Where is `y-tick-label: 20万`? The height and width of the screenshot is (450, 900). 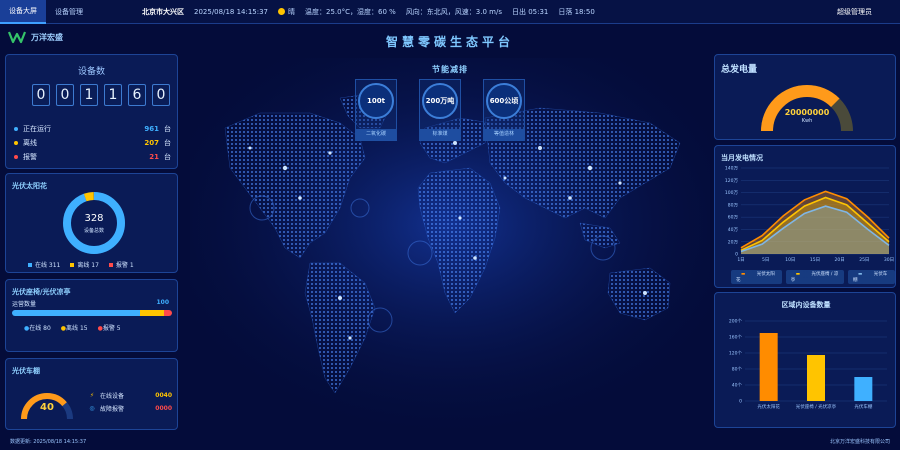
y-tick-label: 20万 is located at coordinates (733, 242).